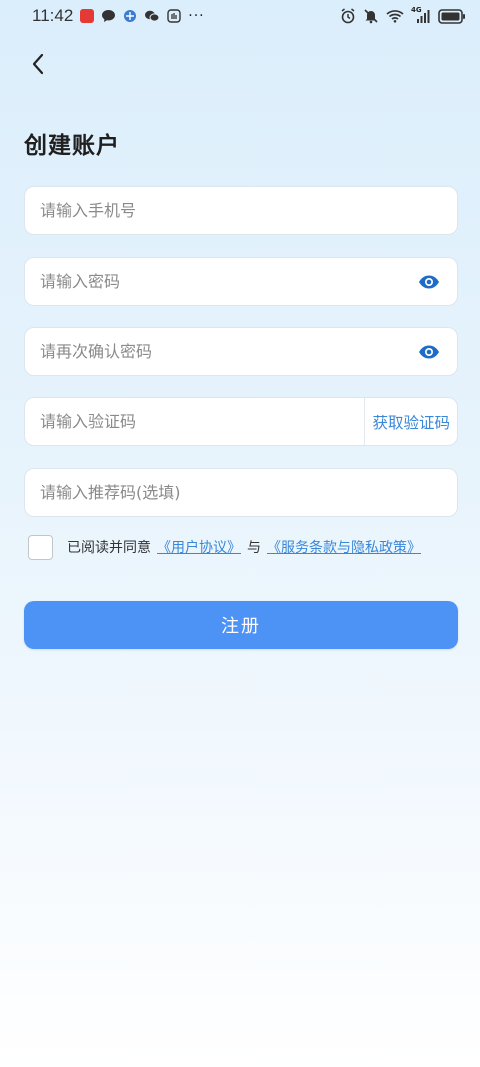  I want to click on status-right: 4G, so click(403, 15).